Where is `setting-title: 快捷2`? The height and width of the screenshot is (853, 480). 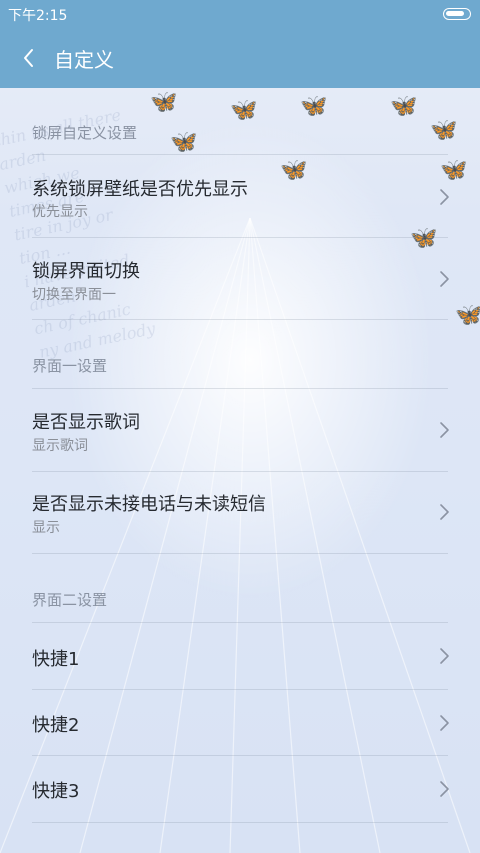
setting-title: 快捷2 is located at coordinates (56, 725).